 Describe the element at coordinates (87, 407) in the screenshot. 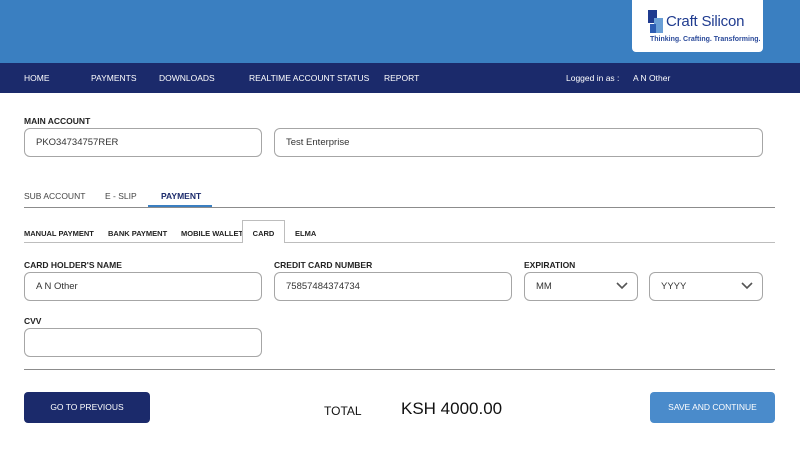

I see `go-to-previous-button: GO TO PREVIOUS` at that location.